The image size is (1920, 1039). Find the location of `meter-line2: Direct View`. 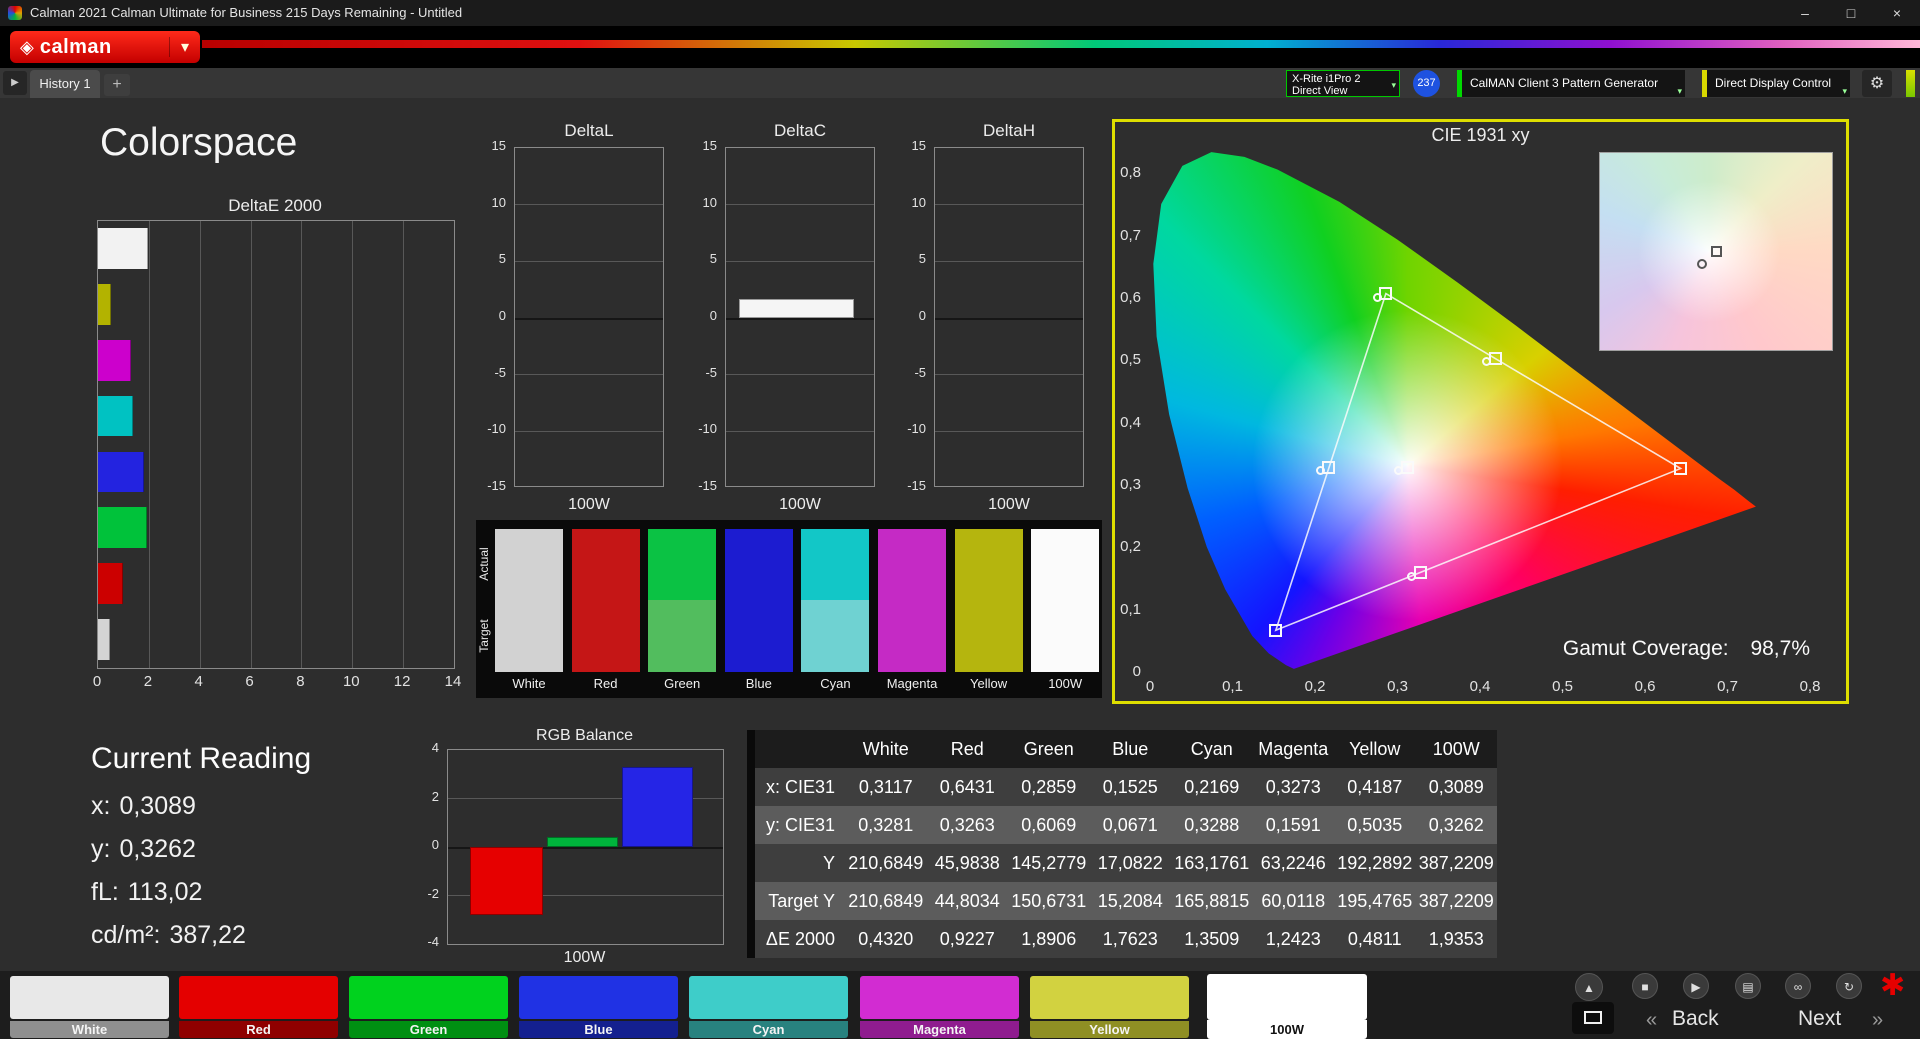

meter-line2: Direct View is located at coordinates (1320, 91).